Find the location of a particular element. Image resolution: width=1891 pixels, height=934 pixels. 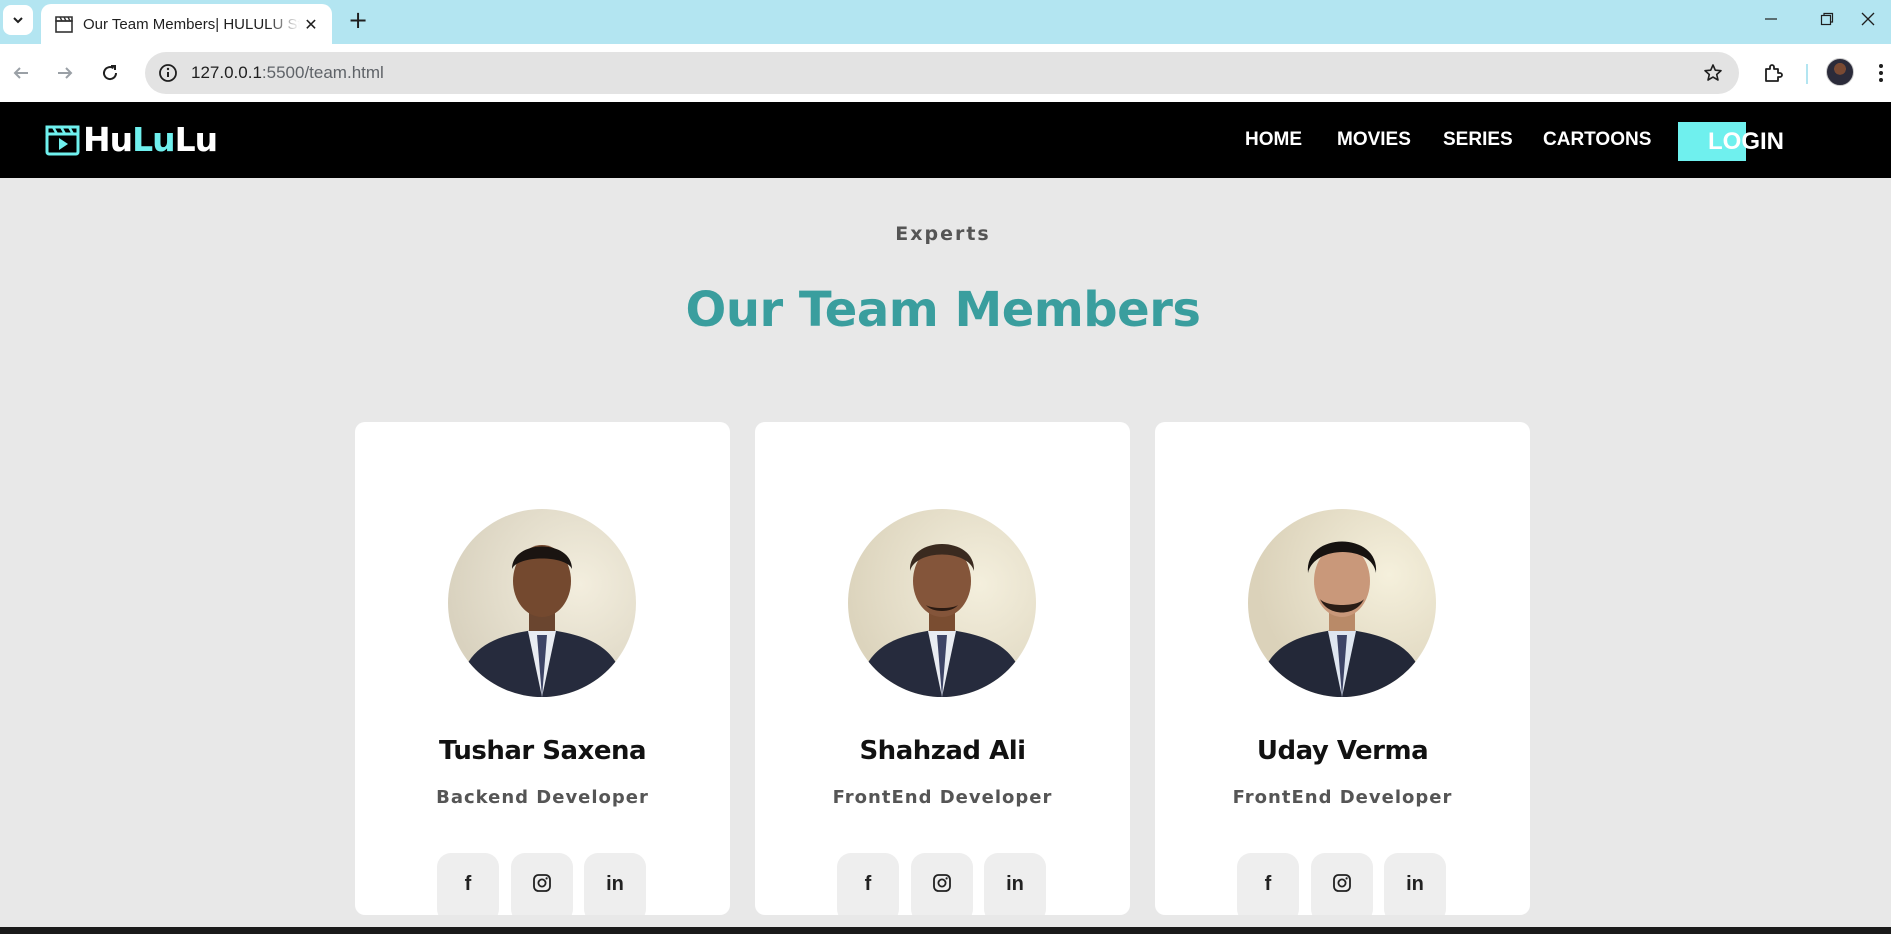

browser-tab-active: Our Team Members| HULULU St ✕ is located at coordinates (186, 24).